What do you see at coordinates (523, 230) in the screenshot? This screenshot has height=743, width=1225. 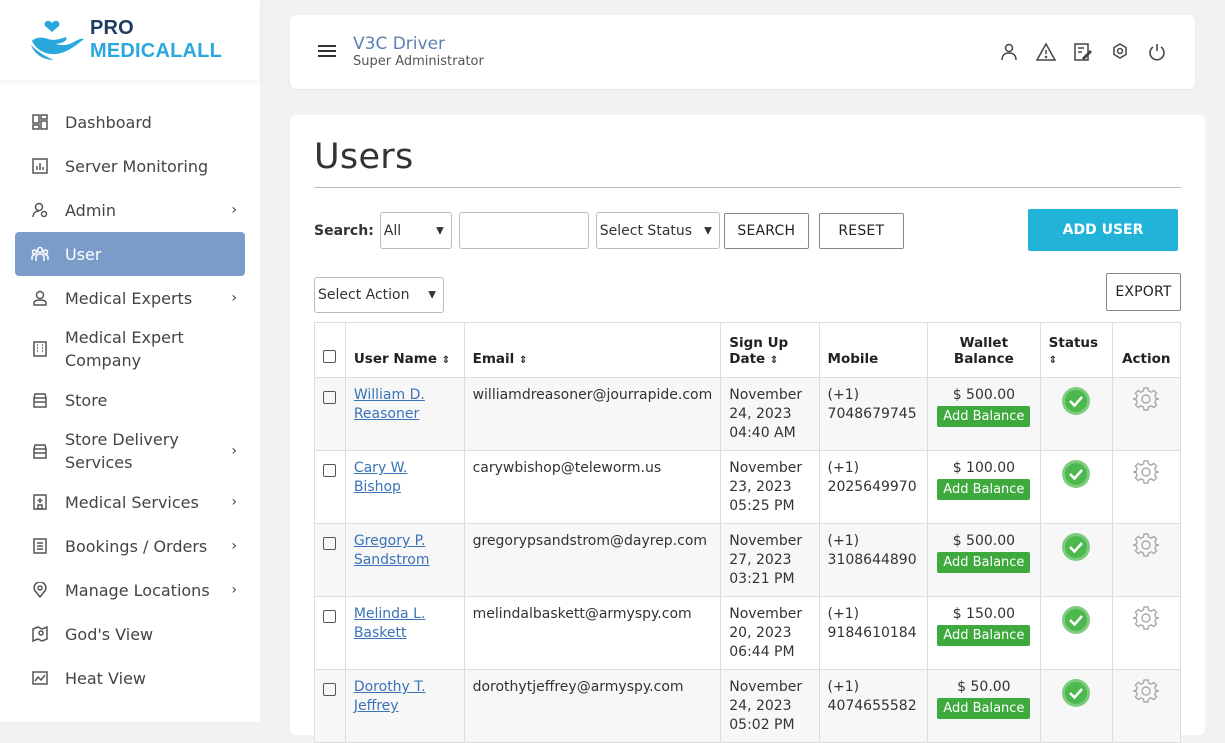 I see `search-input` at bounding box center [523, 230].